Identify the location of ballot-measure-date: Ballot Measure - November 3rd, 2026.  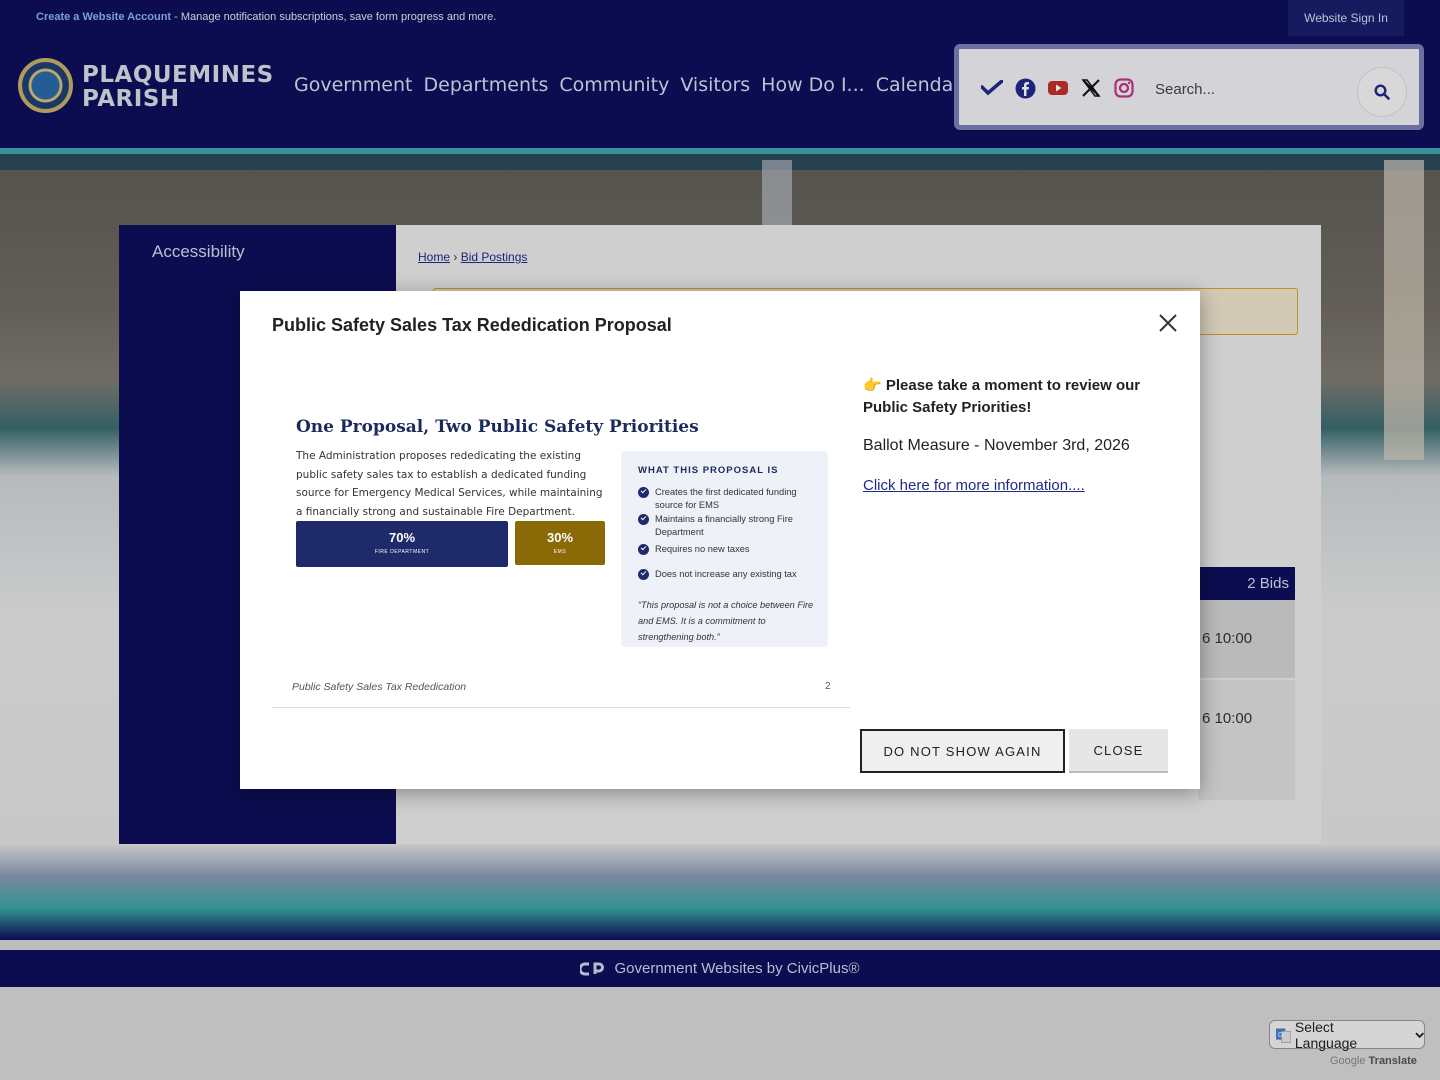
(996, 445).